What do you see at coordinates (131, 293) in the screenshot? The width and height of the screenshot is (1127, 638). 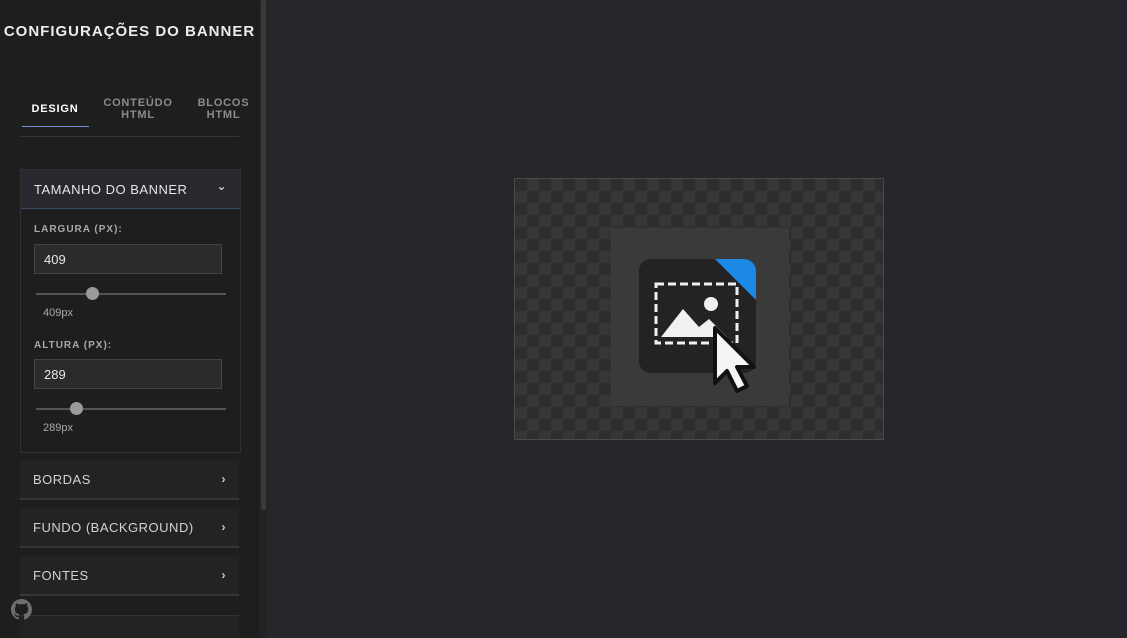 I see `width-slider` at bounding box center [131, 293].